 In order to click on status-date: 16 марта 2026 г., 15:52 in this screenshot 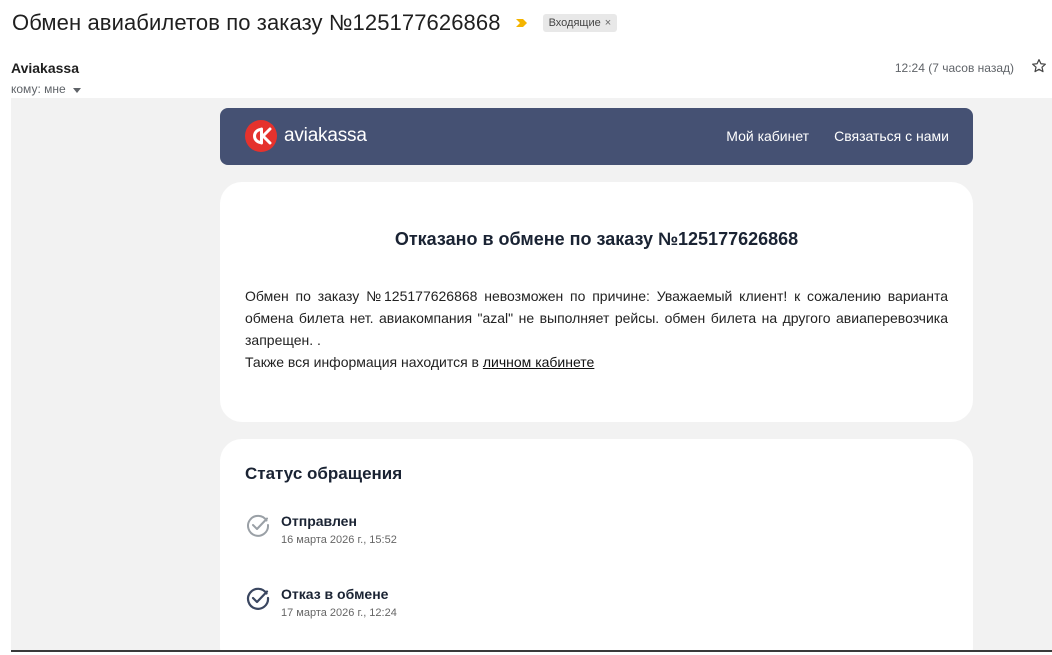, I will do `click(339, 540)`.